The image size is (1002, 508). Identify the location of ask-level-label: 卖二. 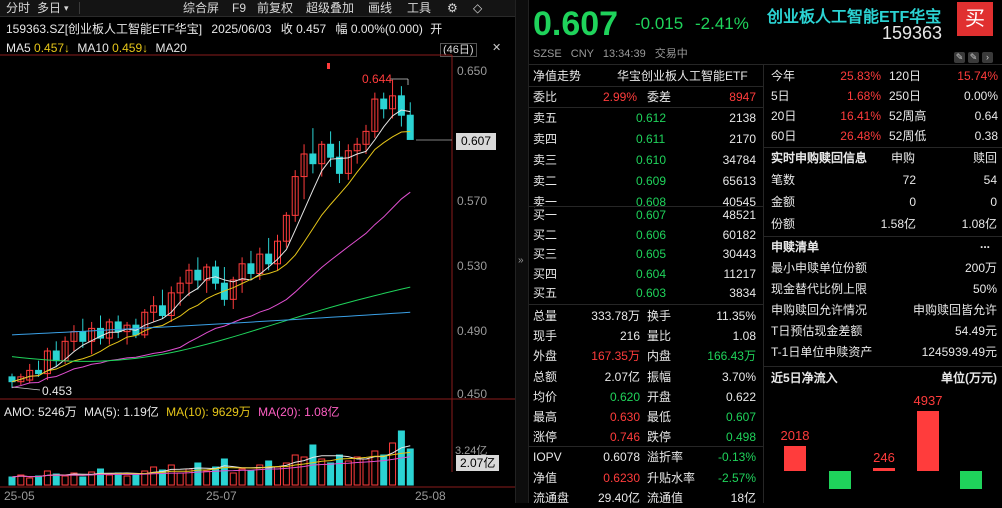
(545, 181).